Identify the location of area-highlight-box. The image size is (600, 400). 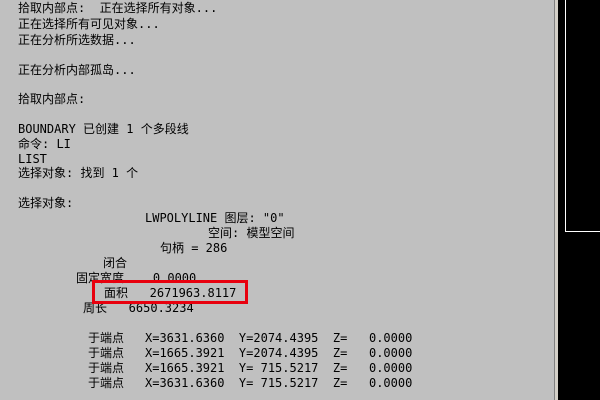
(170, 292).